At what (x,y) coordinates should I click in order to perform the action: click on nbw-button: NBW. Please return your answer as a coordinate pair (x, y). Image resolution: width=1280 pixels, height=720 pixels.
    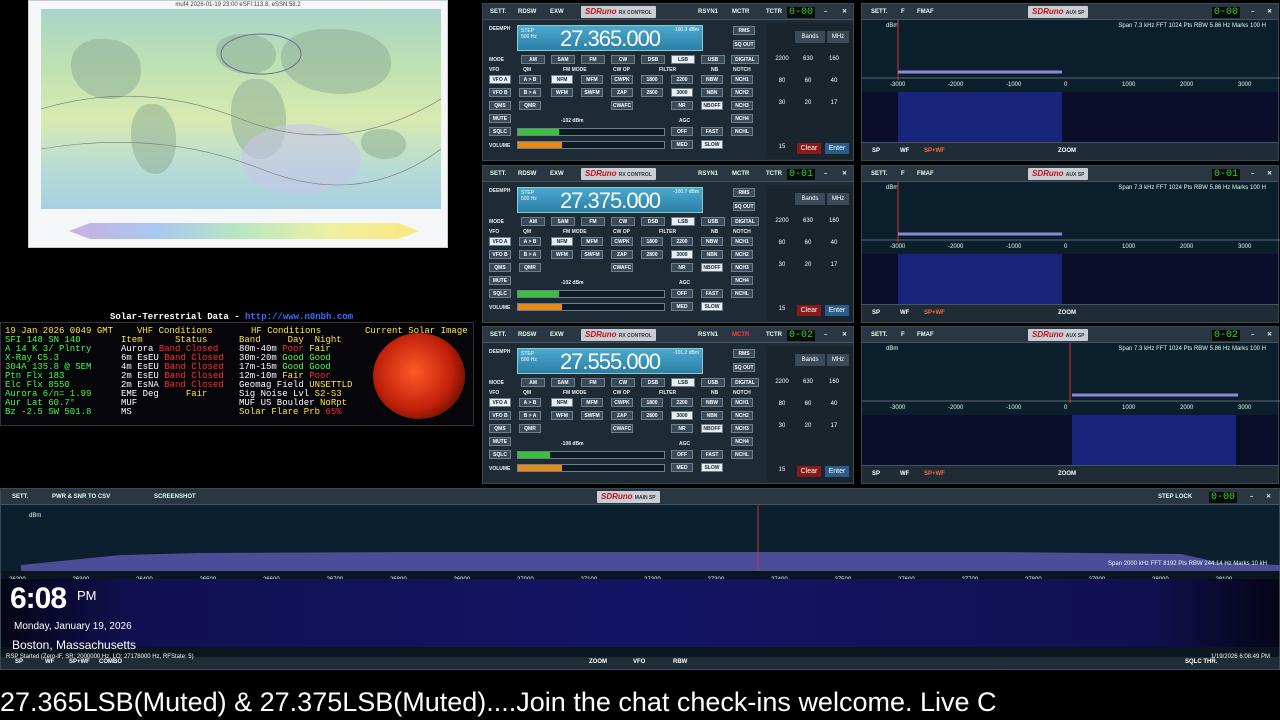
    Looking at the image, I should click on (712, 79).